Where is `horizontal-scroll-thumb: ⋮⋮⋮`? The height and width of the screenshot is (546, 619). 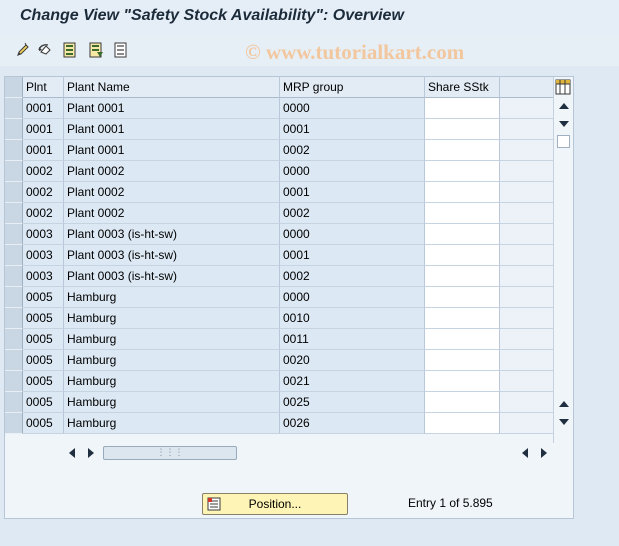
horizontal-scroll-thumb: ⋮⋮⋮ is located at coordinates (170, 453).